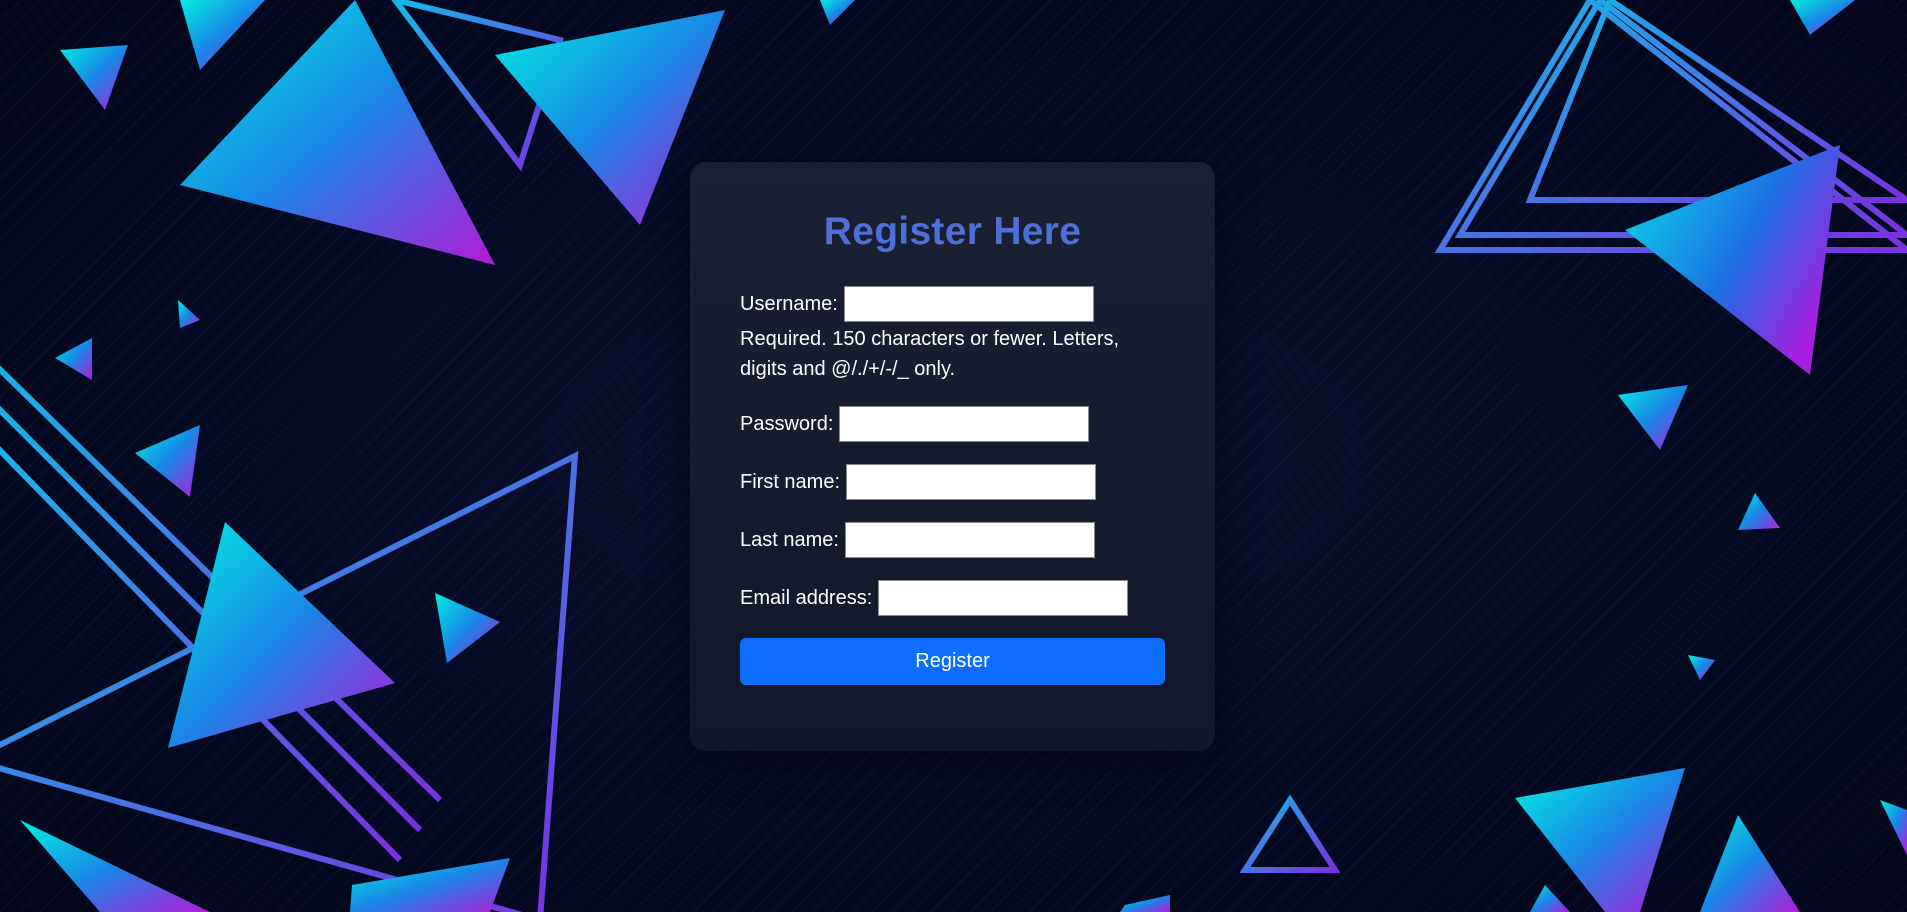 The height and width of the screenshot is (912, 1907). I want to click on password-label: Password:, so click(787, 424).